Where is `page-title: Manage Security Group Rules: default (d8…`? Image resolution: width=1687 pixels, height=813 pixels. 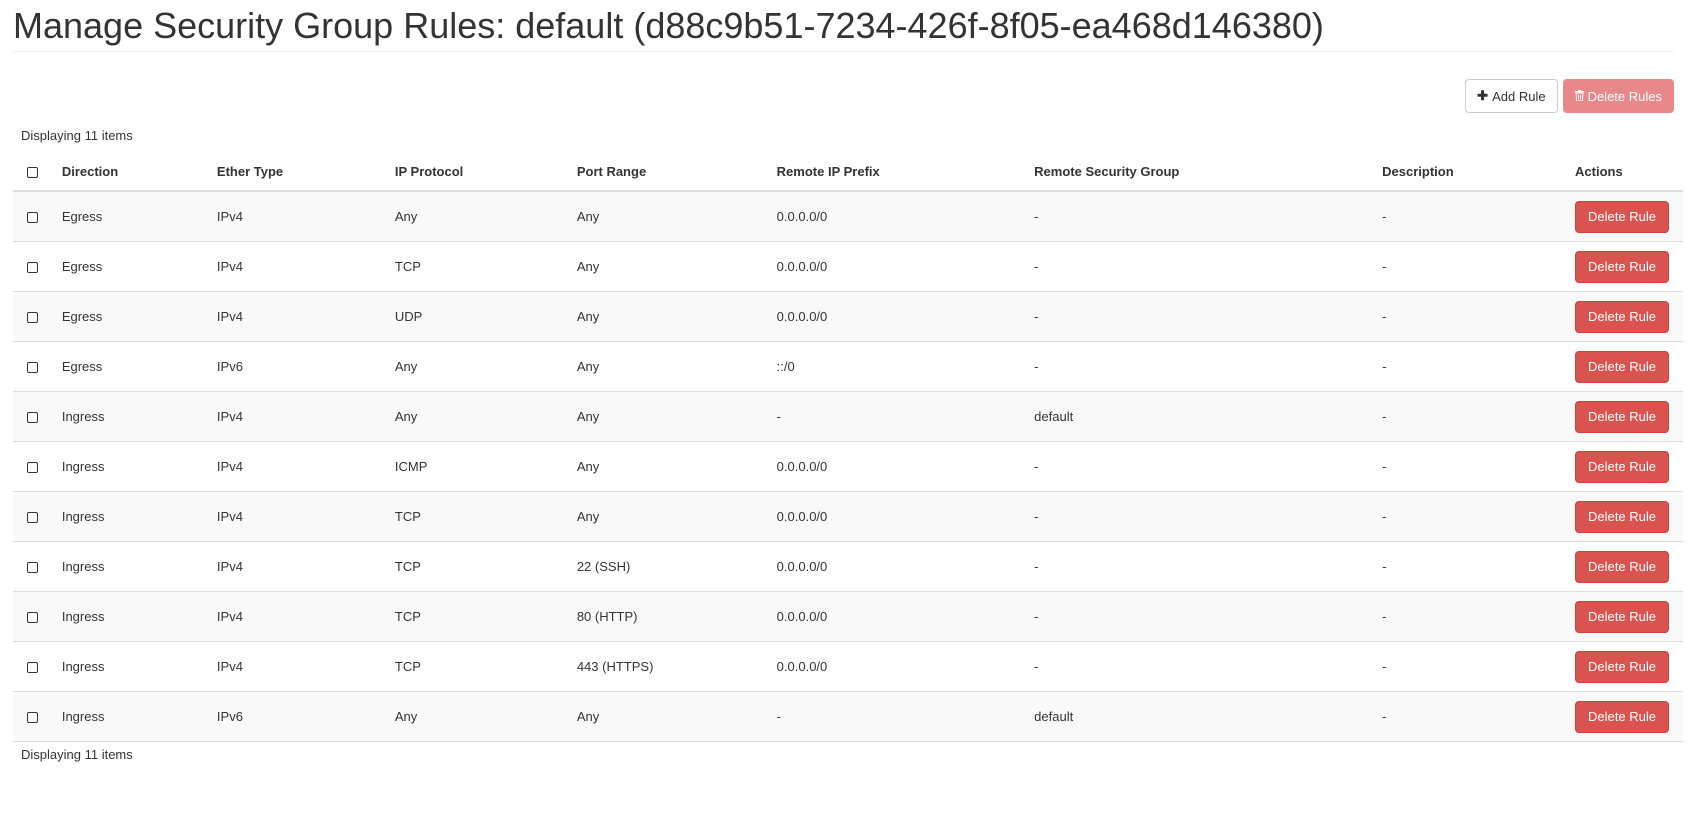
page-title: Manage Security Group Rules: default (d8… is located at coordinates (668, 25).